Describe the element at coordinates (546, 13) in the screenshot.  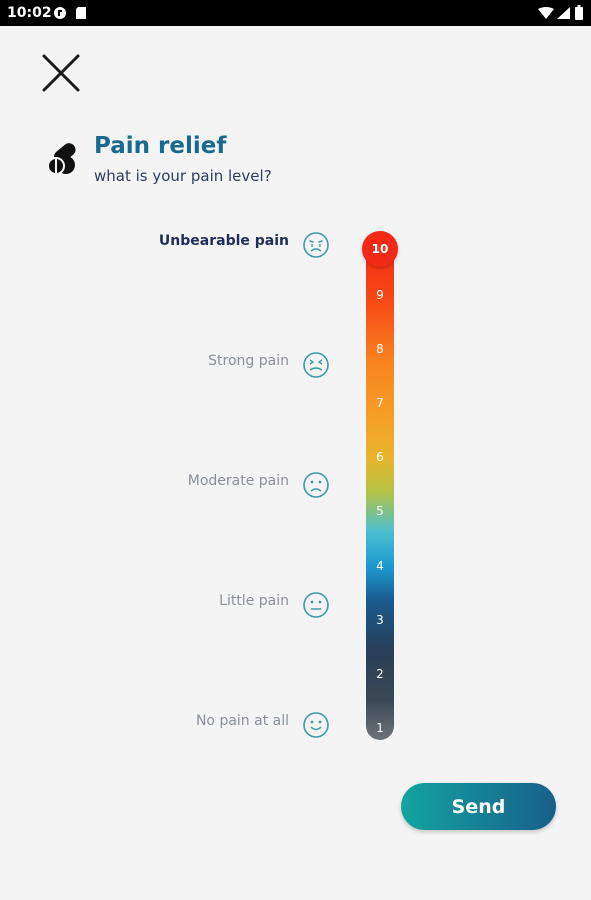
I see `wifi-icon` at that location.